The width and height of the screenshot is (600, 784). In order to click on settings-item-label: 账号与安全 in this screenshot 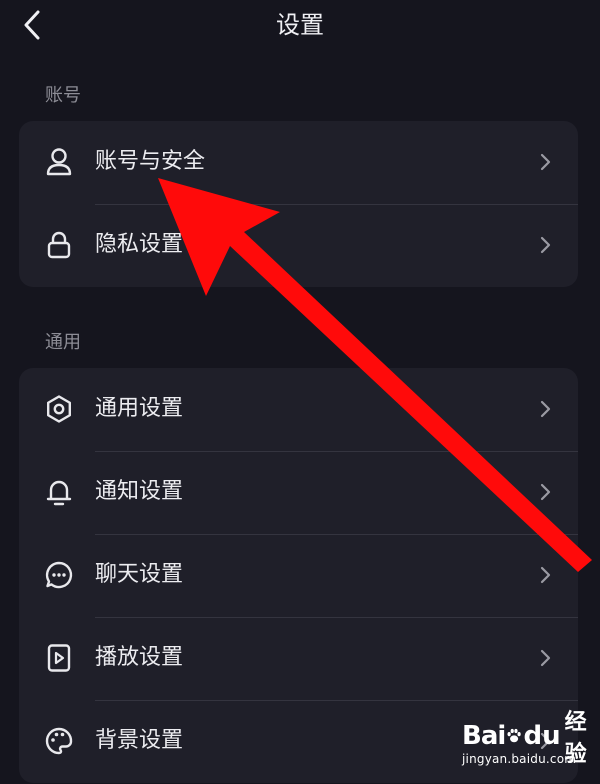, I will do `click(150, 161)`.